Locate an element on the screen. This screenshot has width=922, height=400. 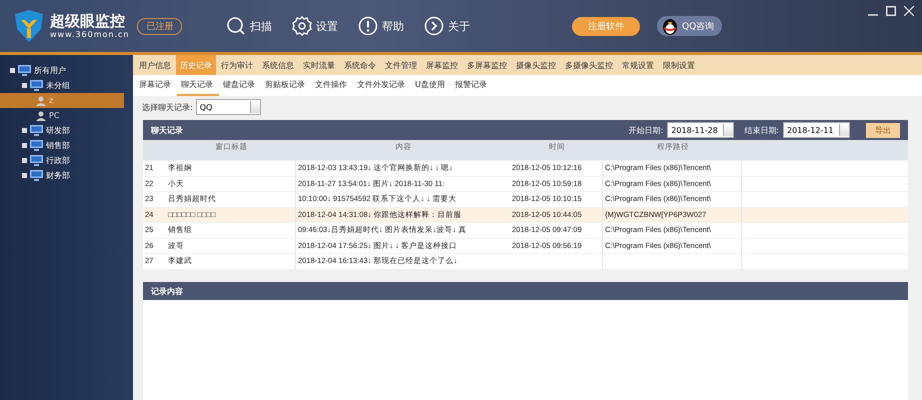
end-date-label: 结束日期: is located at coordinates (761, 130).